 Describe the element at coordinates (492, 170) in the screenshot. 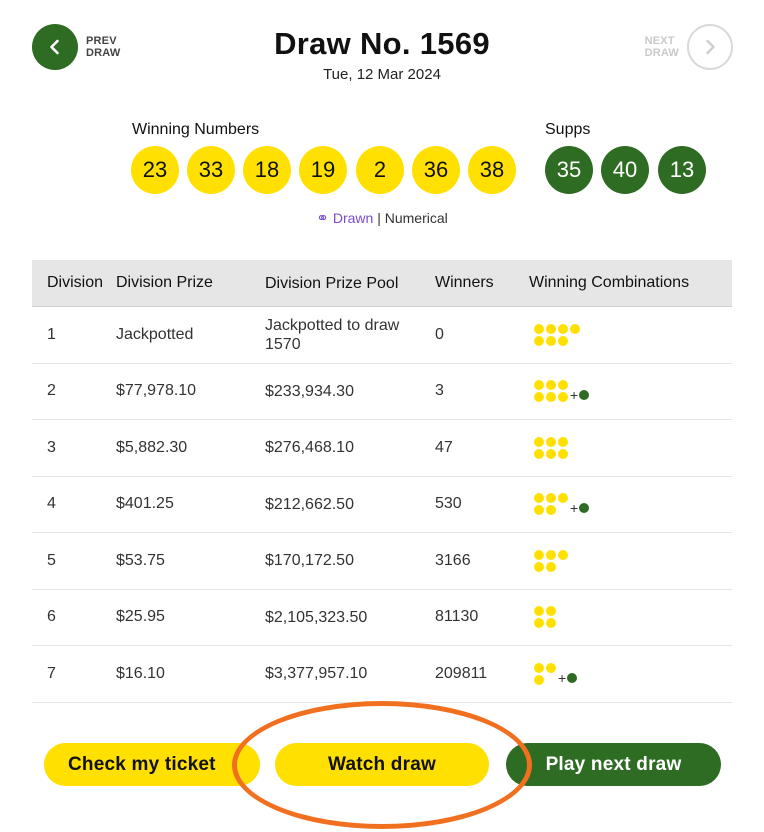

I see `winning-ball: 38` at that location.